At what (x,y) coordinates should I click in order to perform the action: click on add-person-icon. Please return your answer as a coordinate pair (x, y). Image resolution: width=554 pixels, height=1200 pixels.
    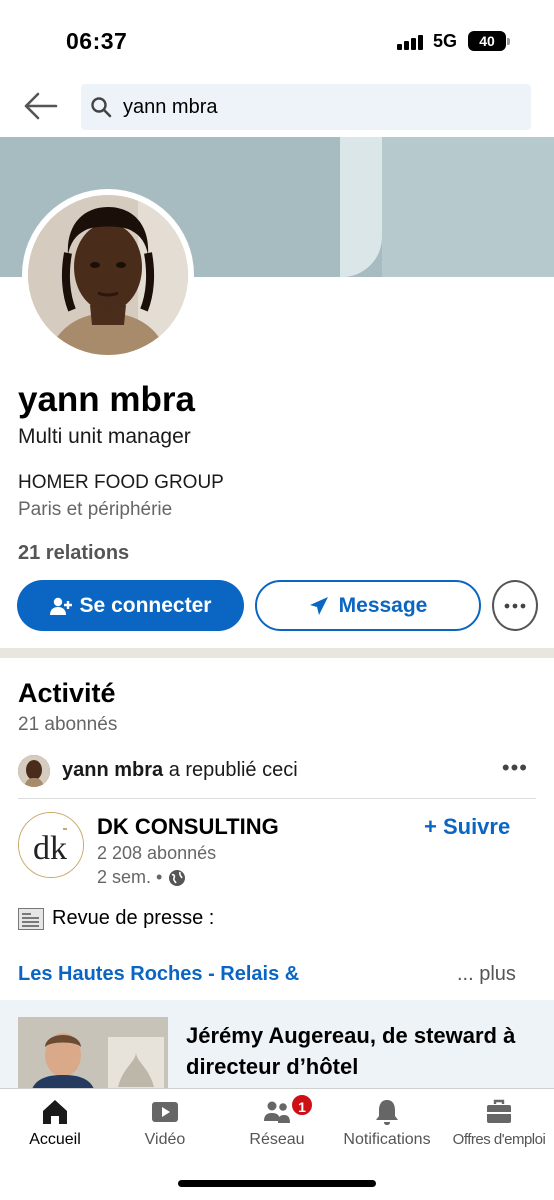
    Looking at the image, I should click on (60, 606).